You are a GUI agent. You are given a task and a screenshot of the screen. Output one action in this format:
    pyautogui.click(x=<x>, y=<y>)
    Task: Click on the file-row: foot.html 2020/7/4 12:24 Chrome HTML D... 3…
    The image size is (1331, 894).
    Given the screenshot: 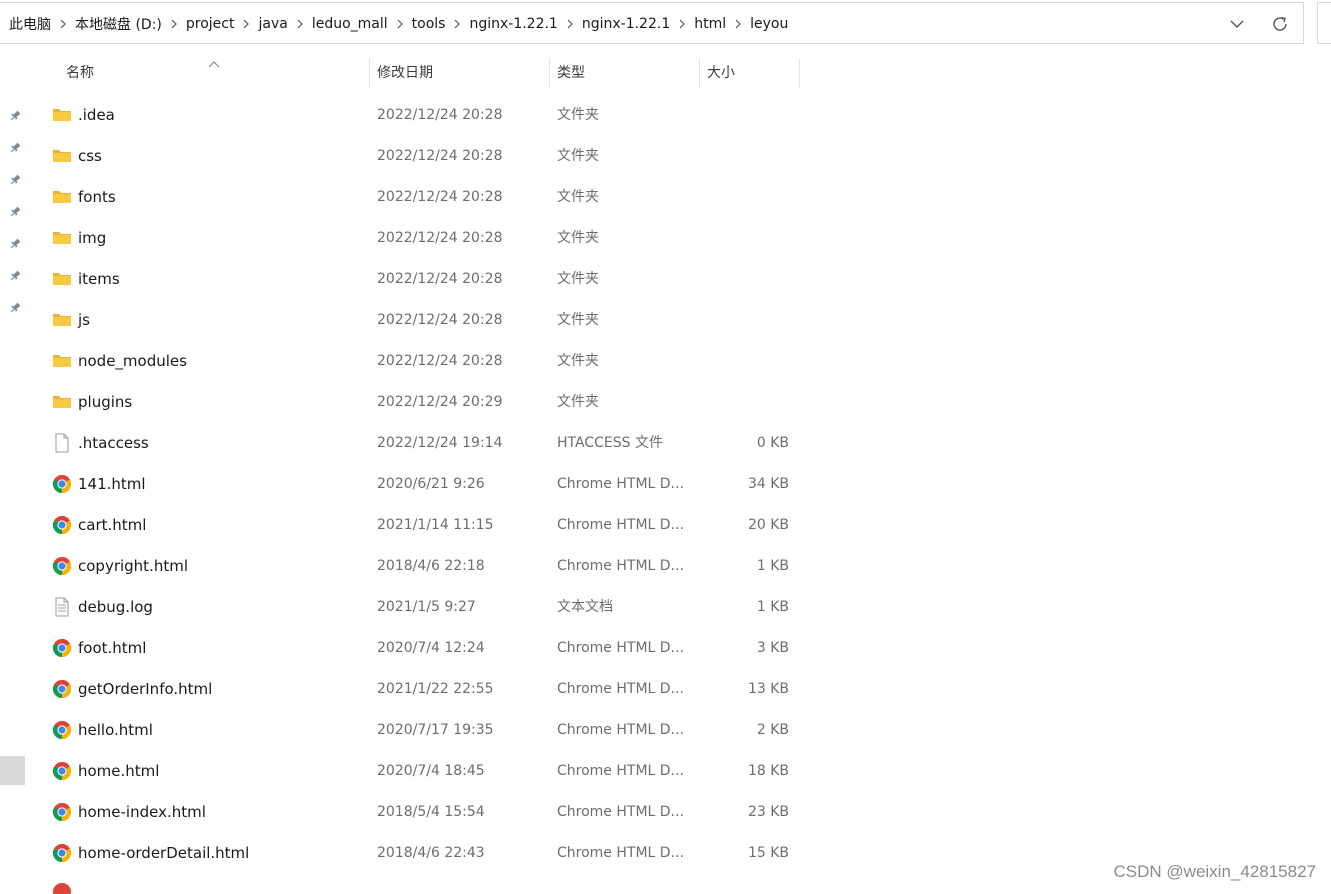 What is the action you would take?
    pyautogui.click(x=424, y=648)
    